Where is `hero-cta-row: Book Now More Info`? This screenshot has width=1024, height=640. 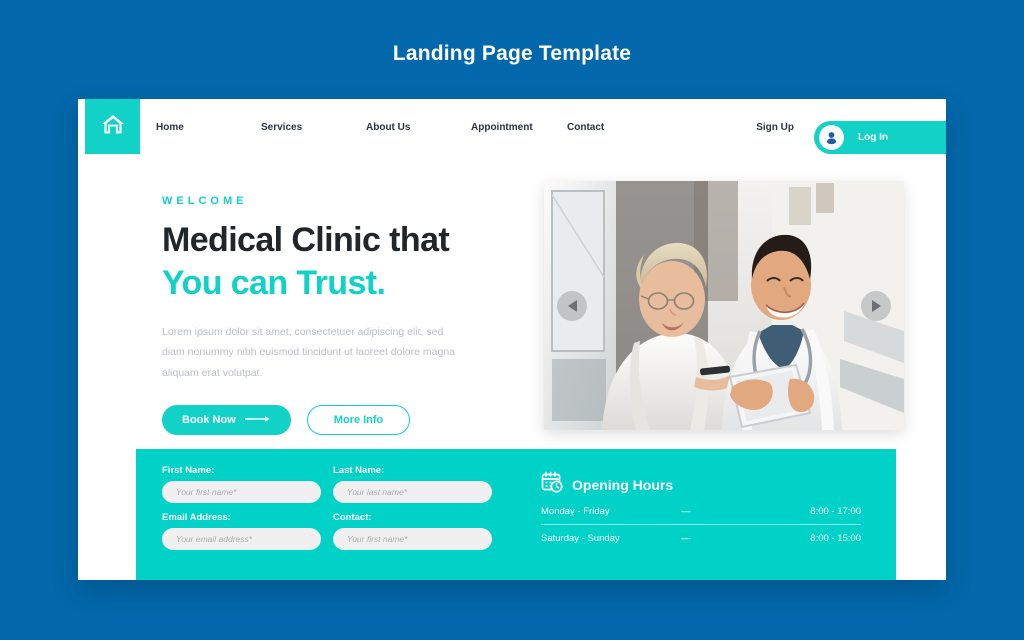 hero-cta-row: Book Now More Info is located at coordinates (337, 420).